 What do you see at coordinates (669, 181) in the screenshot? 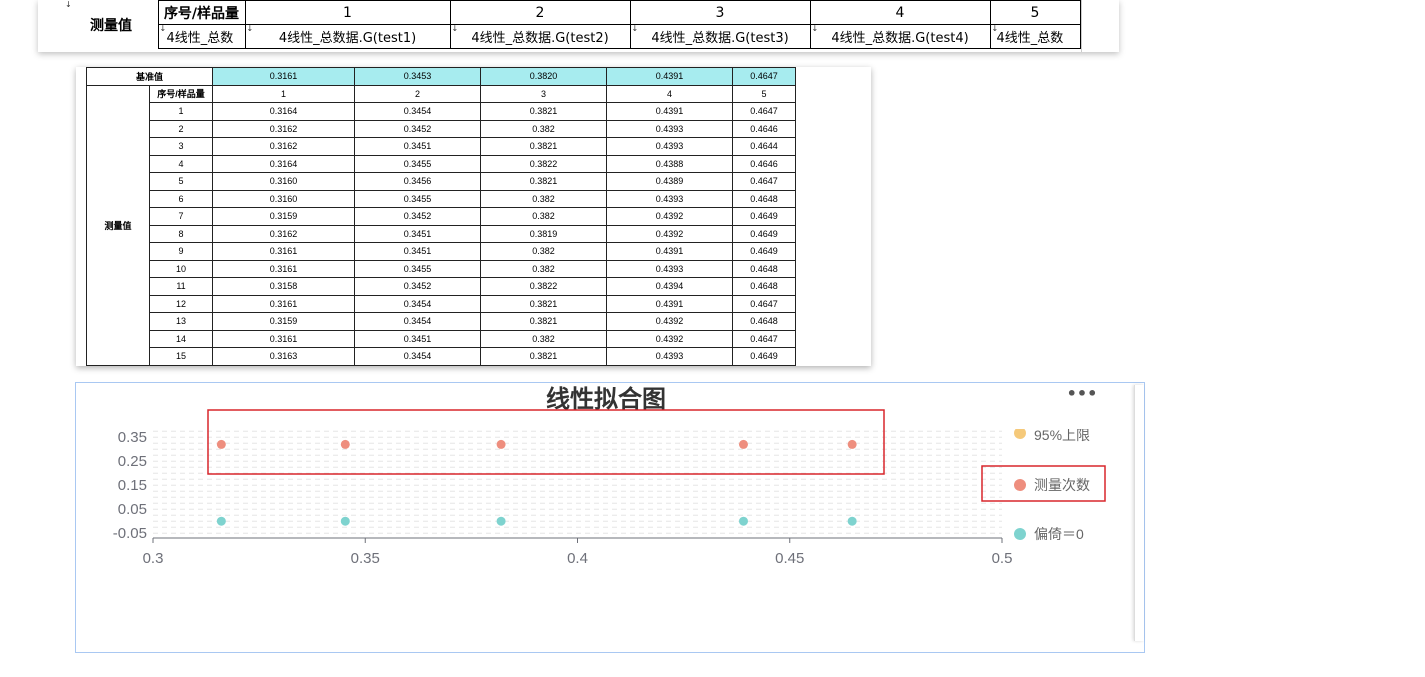
I see `table-cell: 0.4389` at bounding box center [669, 181].